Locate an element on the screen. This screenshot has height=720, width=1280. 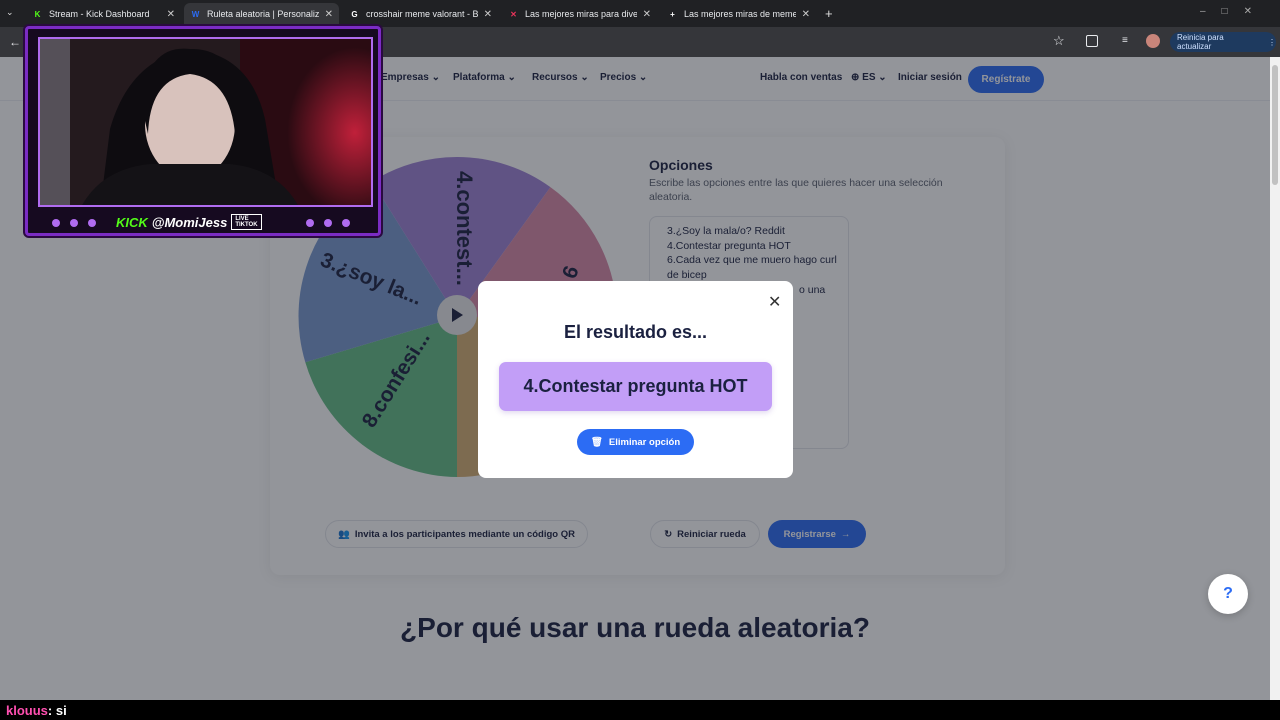
webcam-overlay: KICK @MomiJess LIVE TIKTOK is located at coordinates (203, 131).